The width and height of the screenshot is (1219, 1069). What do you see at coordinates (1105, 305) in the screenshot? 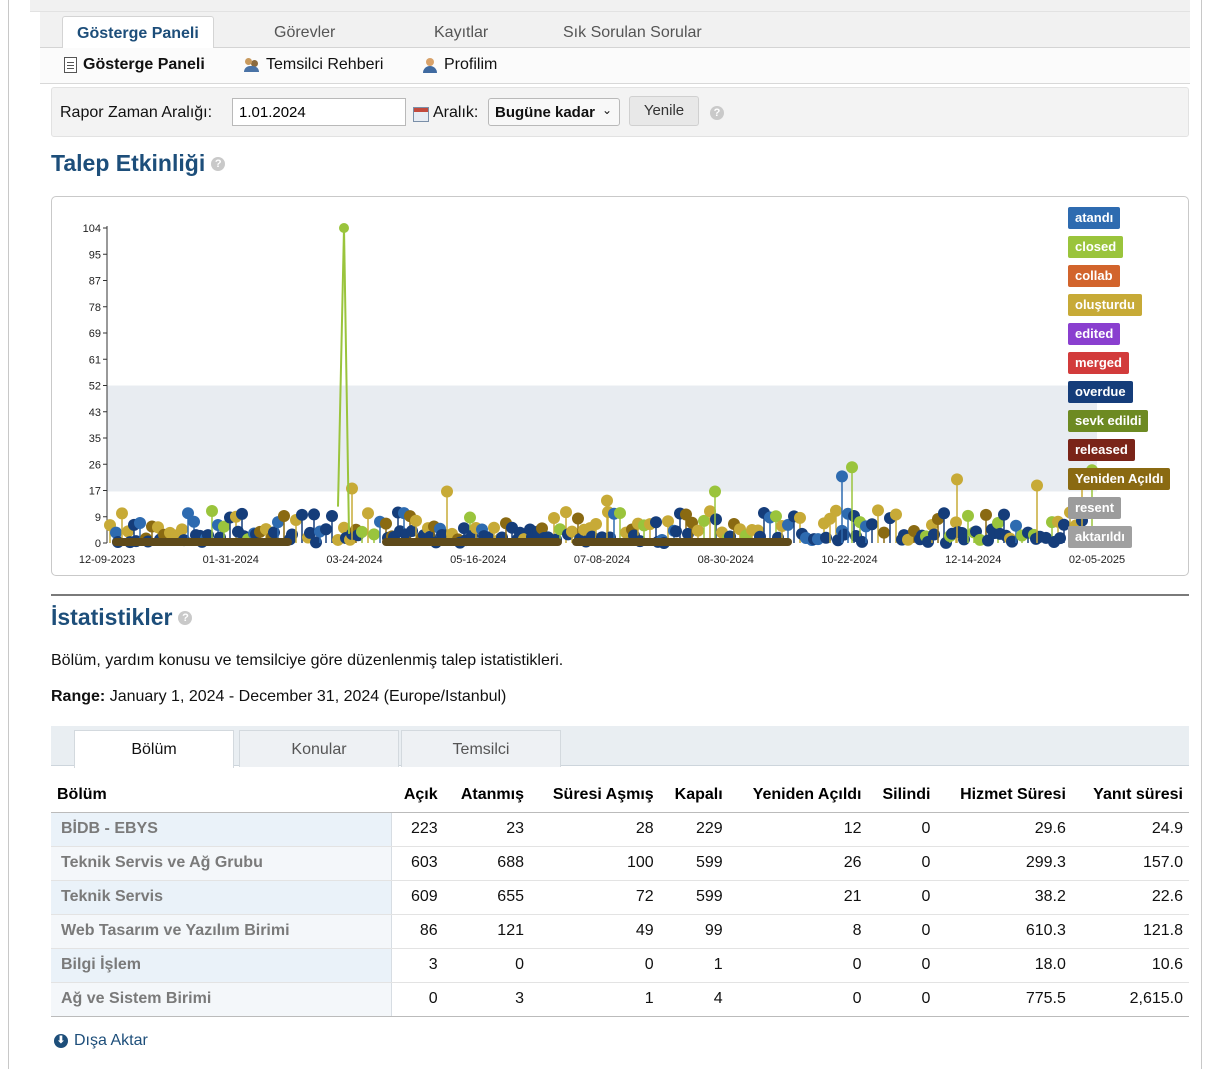
I see `legend-item: oluşturdu` at bounding box center [1105, 305].